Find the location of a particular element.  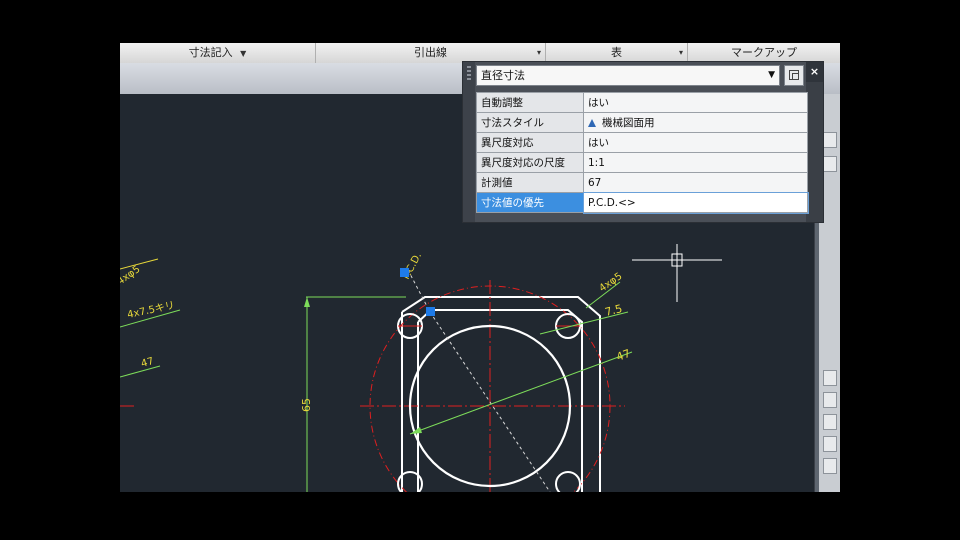

bore-diameter-dimension: 47 is located at coordinates (521, 391).